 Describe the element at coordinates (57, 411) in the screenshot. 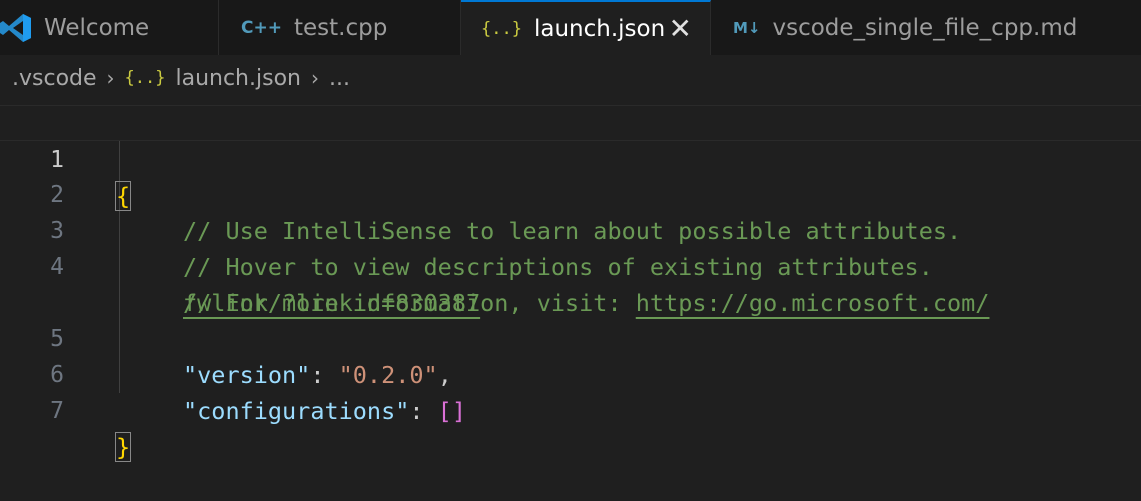

I see `line-number: 7` at that location.